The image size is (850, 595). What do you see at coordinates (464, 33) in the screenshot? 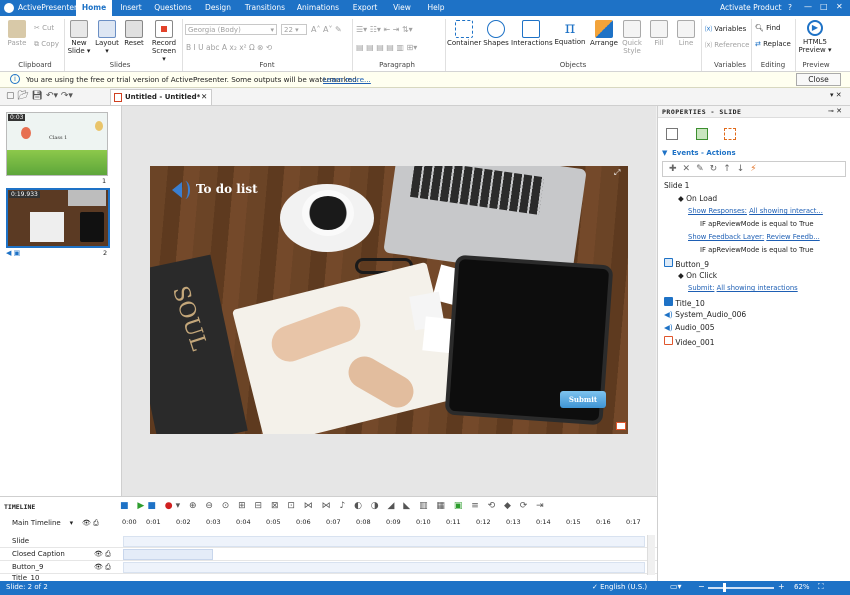
I see `container-button: Container` at bounding box center [464, 33].